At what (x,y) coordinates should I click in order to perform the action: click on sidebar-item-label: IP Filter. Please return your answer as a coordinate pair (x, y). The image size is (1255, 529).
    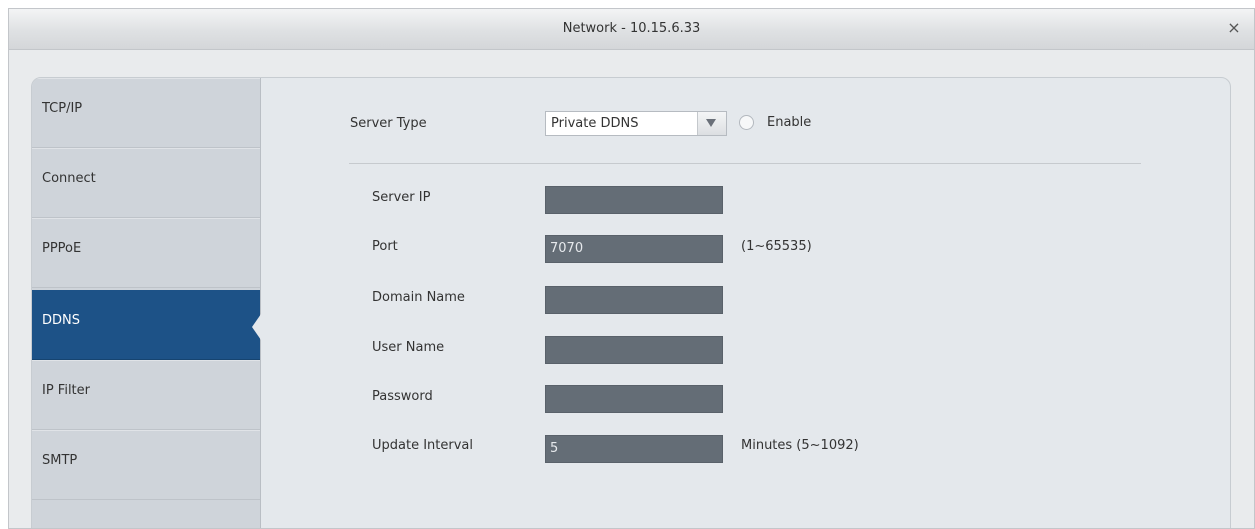
    Looking at the image, I should click on (66, 390).